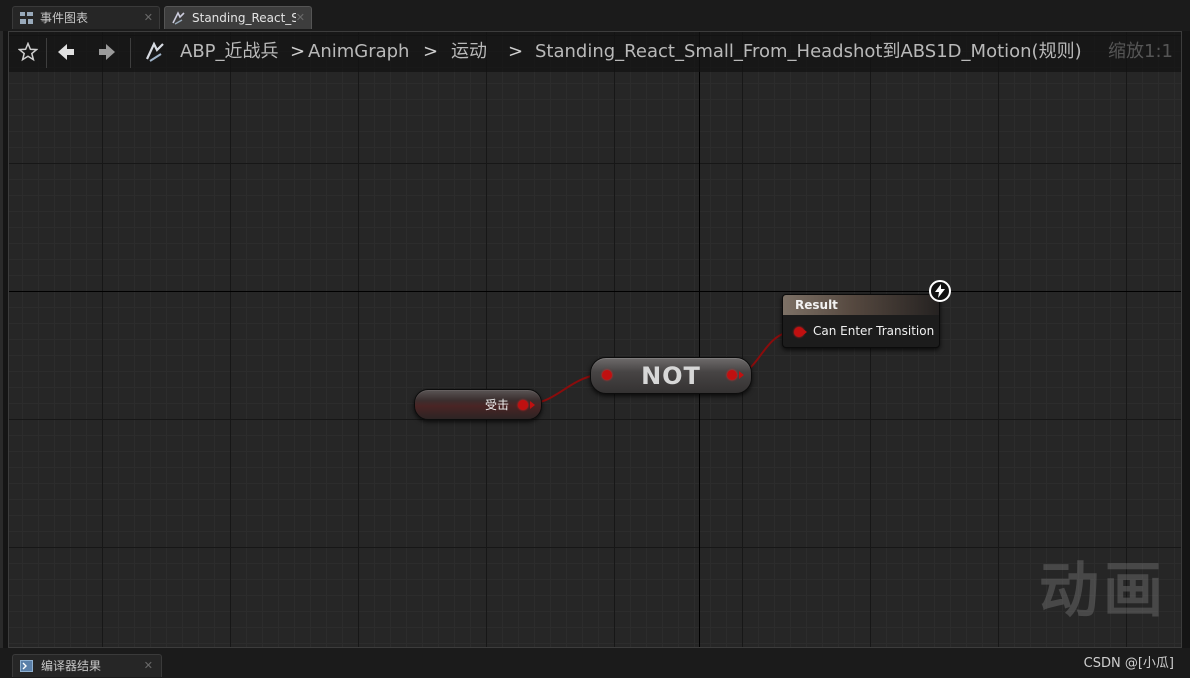  I want to click on breadcrumb-item-animgraph: AnimGraph, so click(358, 52).